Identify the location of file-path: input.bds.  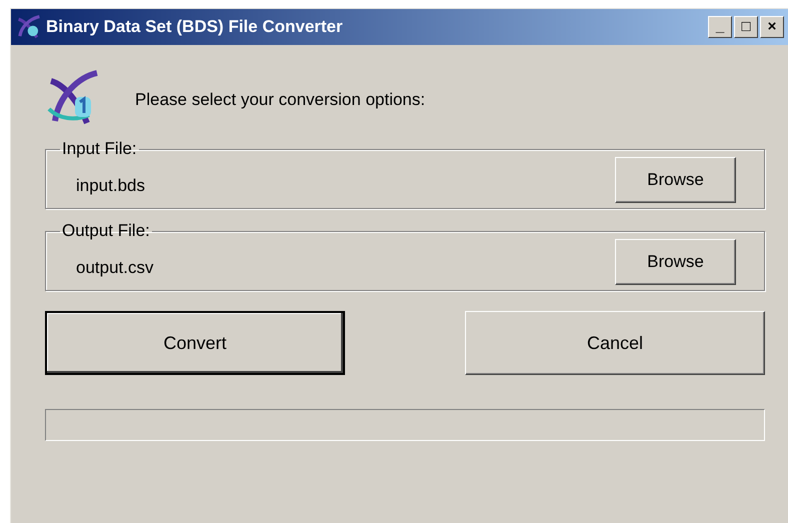
(110, 186).